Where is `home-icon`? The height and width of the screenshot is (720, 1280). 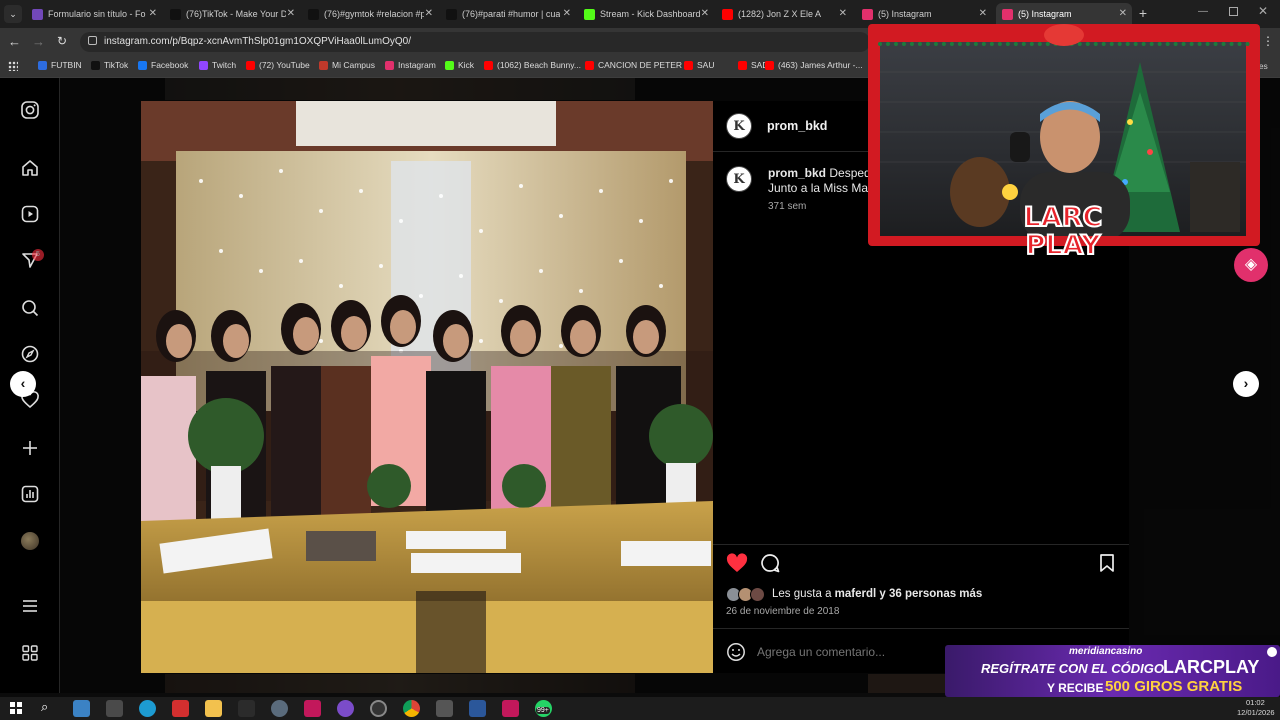
home-icon is located at coordinates (30, 168).